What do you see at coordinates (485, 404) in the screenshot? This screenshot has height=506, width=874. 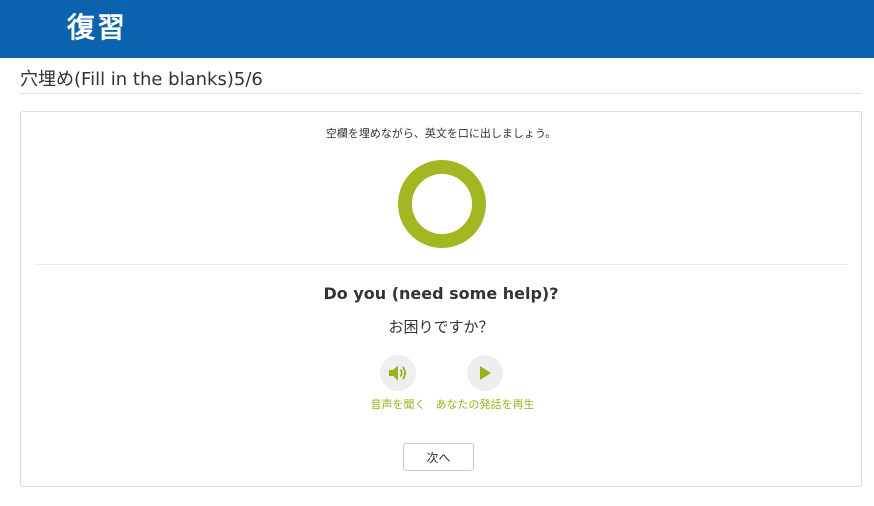 I see `play-recording-label: あなたの発話を再生` at bounding box center [485, 404].